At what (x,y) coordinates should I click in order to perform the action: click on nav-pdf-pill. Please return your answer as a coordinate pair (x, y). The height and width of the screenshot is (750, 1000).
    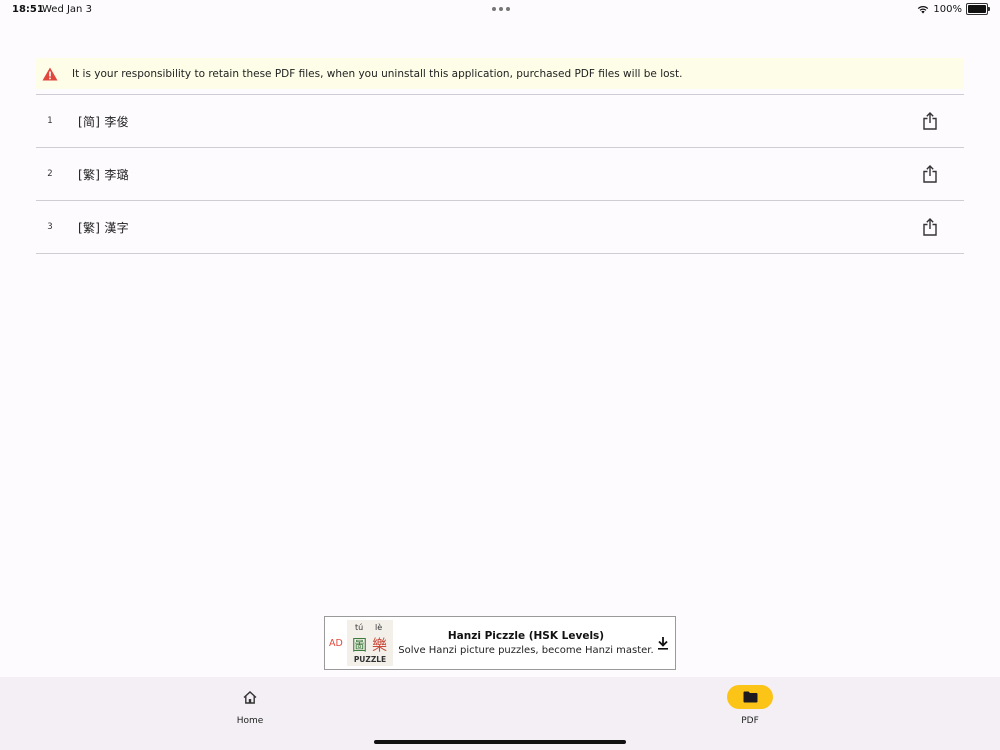
    Looking at the image, I should click on (750, 697).